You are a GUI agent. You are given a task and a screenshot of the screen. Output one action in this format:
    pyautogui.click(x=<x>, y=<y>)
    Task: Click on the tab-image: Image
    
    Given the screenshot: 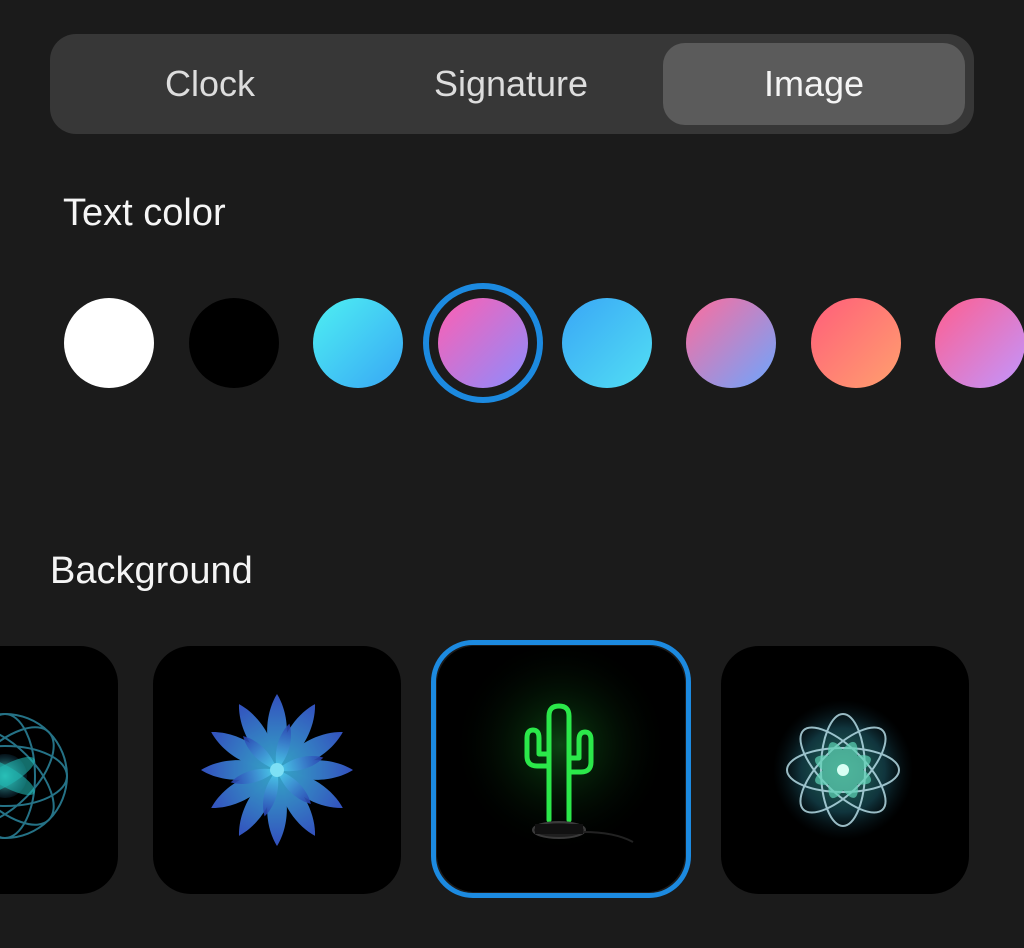 What is the action you would take?
    pyautogui.click(x=814, y=84)
    